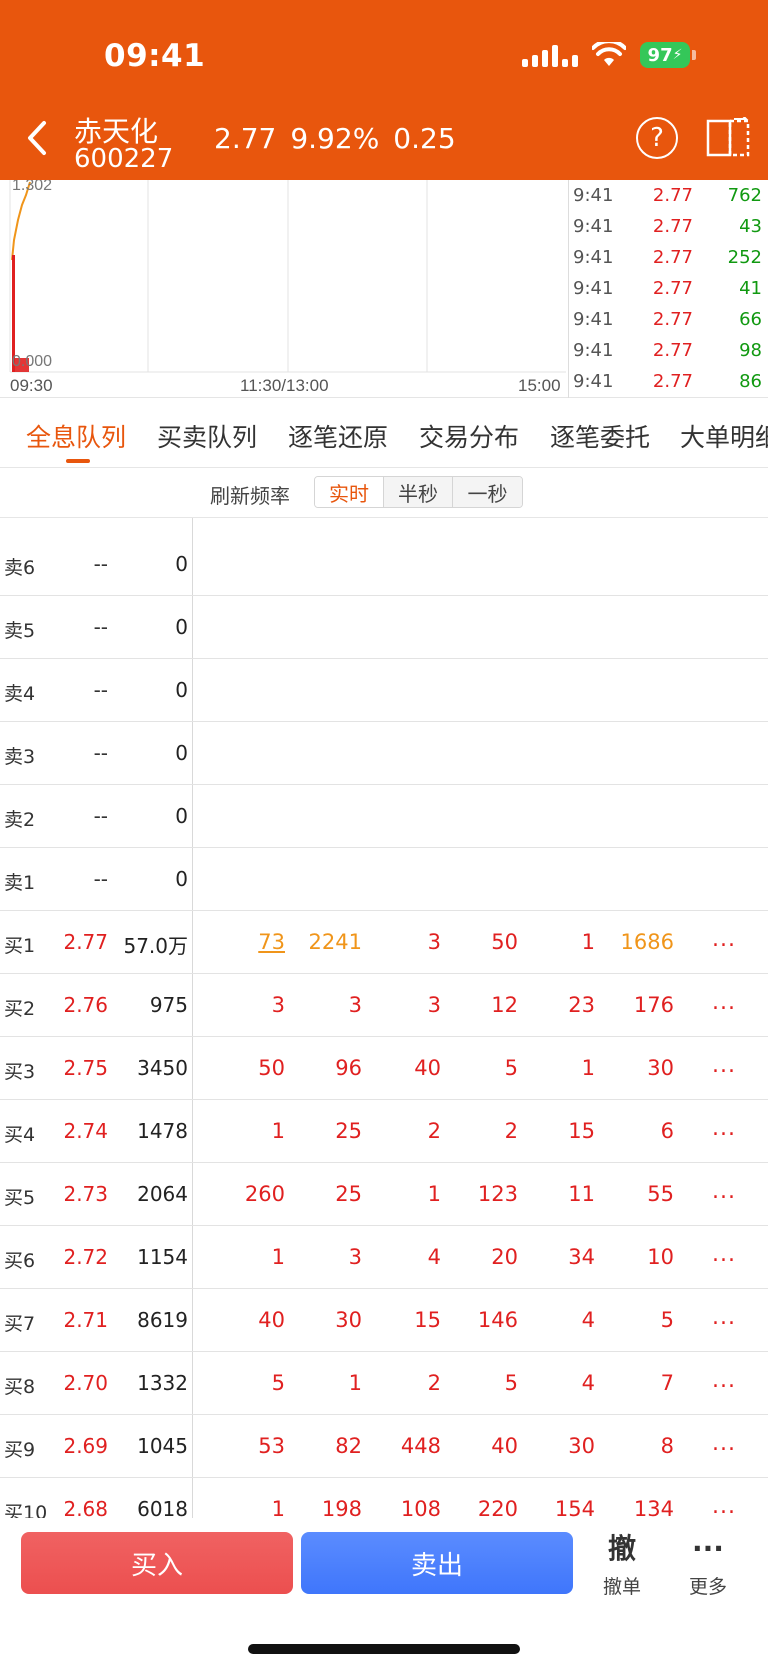  I want to click on sell-level-row: 卖2 -- 0, so click(384, 816).